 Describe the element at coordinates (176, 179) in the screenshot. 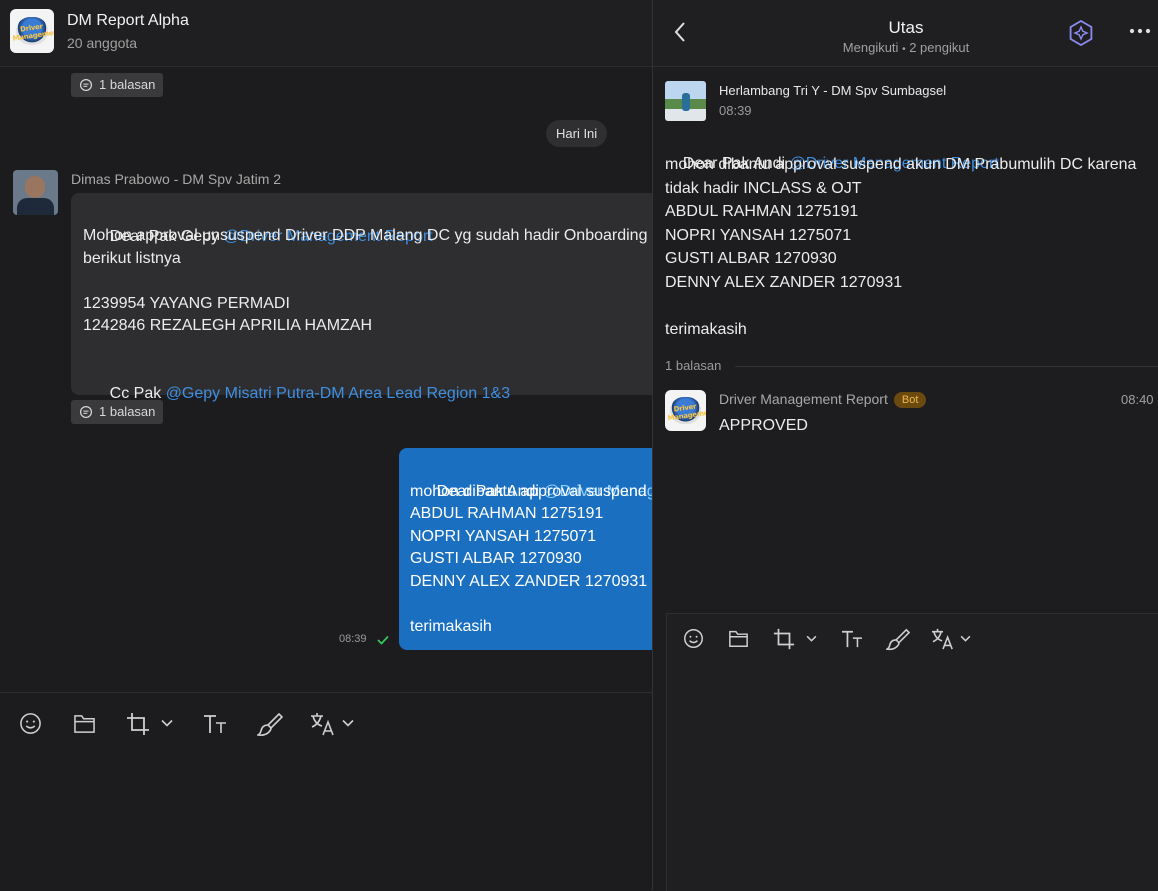

I see `sender-name: Dimas Prabowo - DM Spv Jatim 2` at that location.